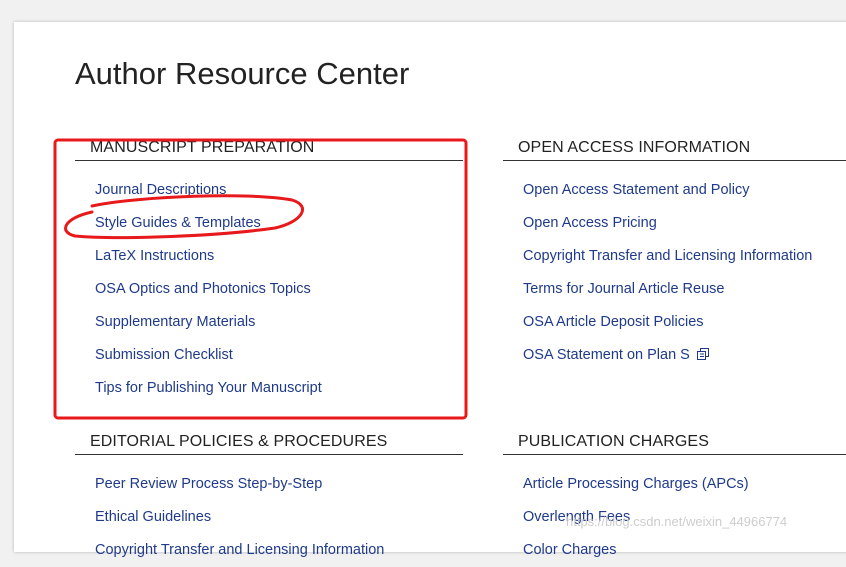 This screenshot has width=846, height=567. I want to click on list-item: Submission Checklist, so click(269, 354).